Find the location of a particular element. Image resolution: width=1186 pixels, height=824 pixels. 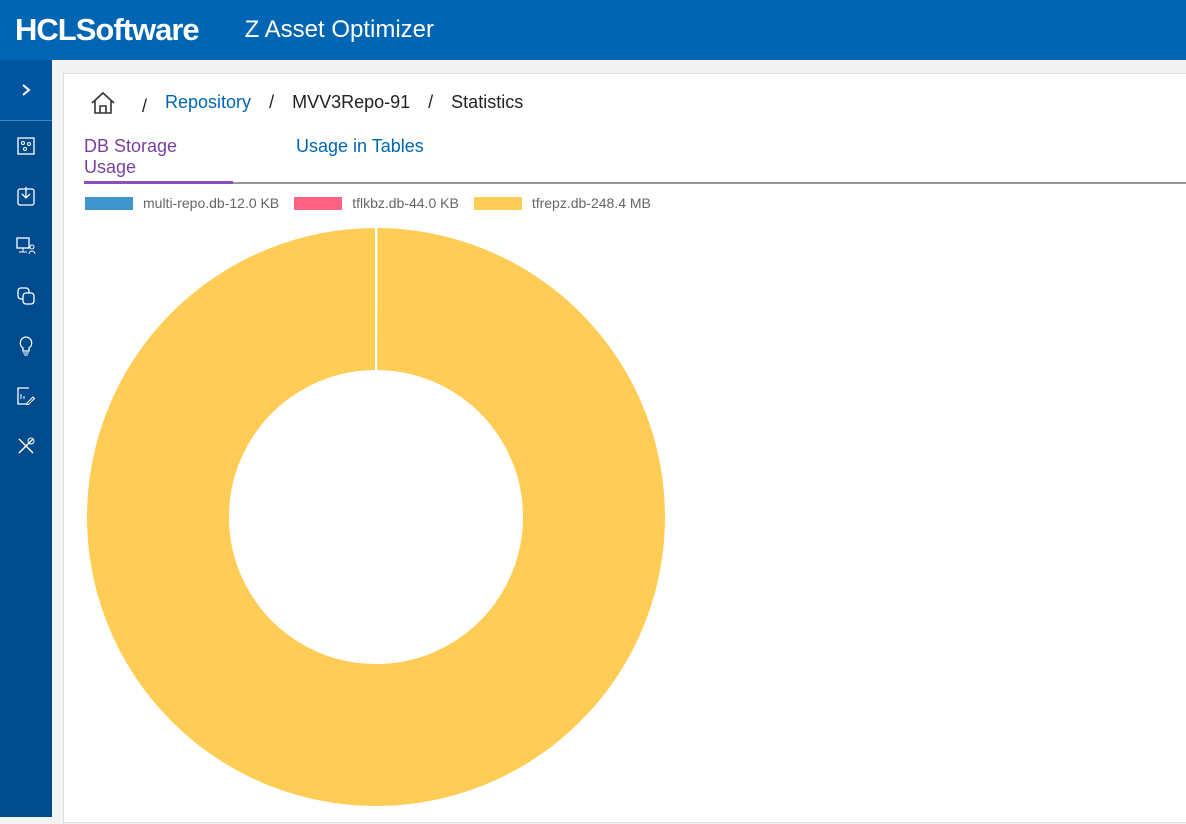

chevron-right-icon is located at coordinates (26, 90).